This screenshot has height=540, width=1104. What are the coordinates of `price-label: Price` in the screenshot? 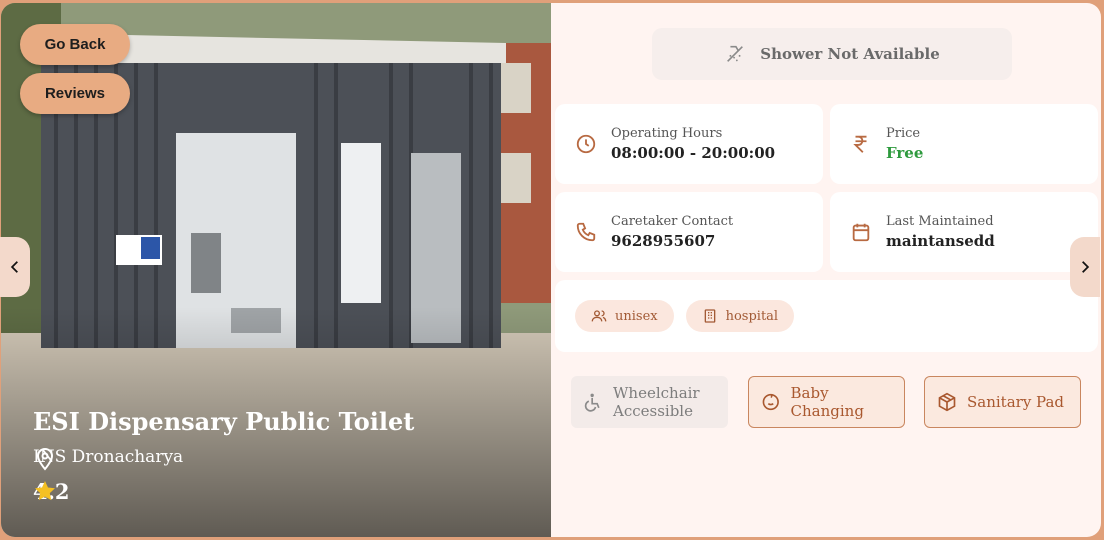 It's located at (903, 133).